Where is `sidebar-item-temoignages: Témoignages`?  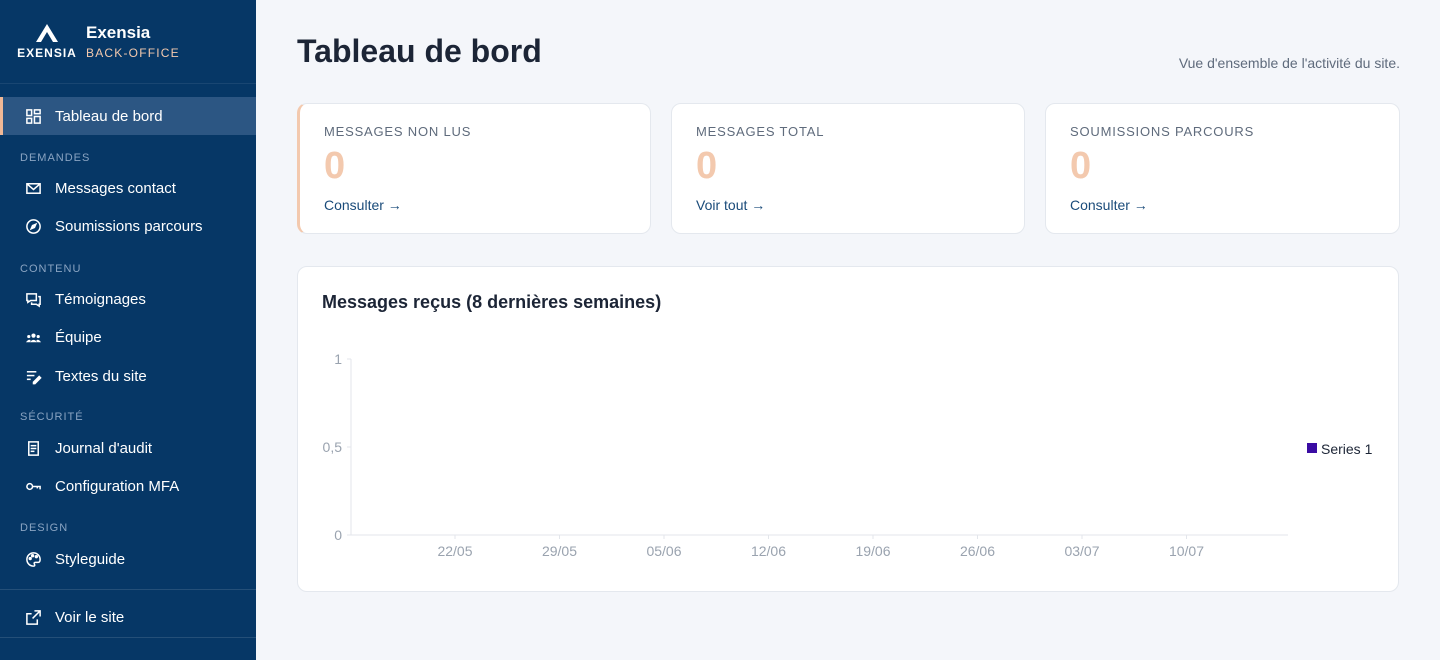 sidebar-item-temoignages: Témoignages is located at coordinates (128, 299).